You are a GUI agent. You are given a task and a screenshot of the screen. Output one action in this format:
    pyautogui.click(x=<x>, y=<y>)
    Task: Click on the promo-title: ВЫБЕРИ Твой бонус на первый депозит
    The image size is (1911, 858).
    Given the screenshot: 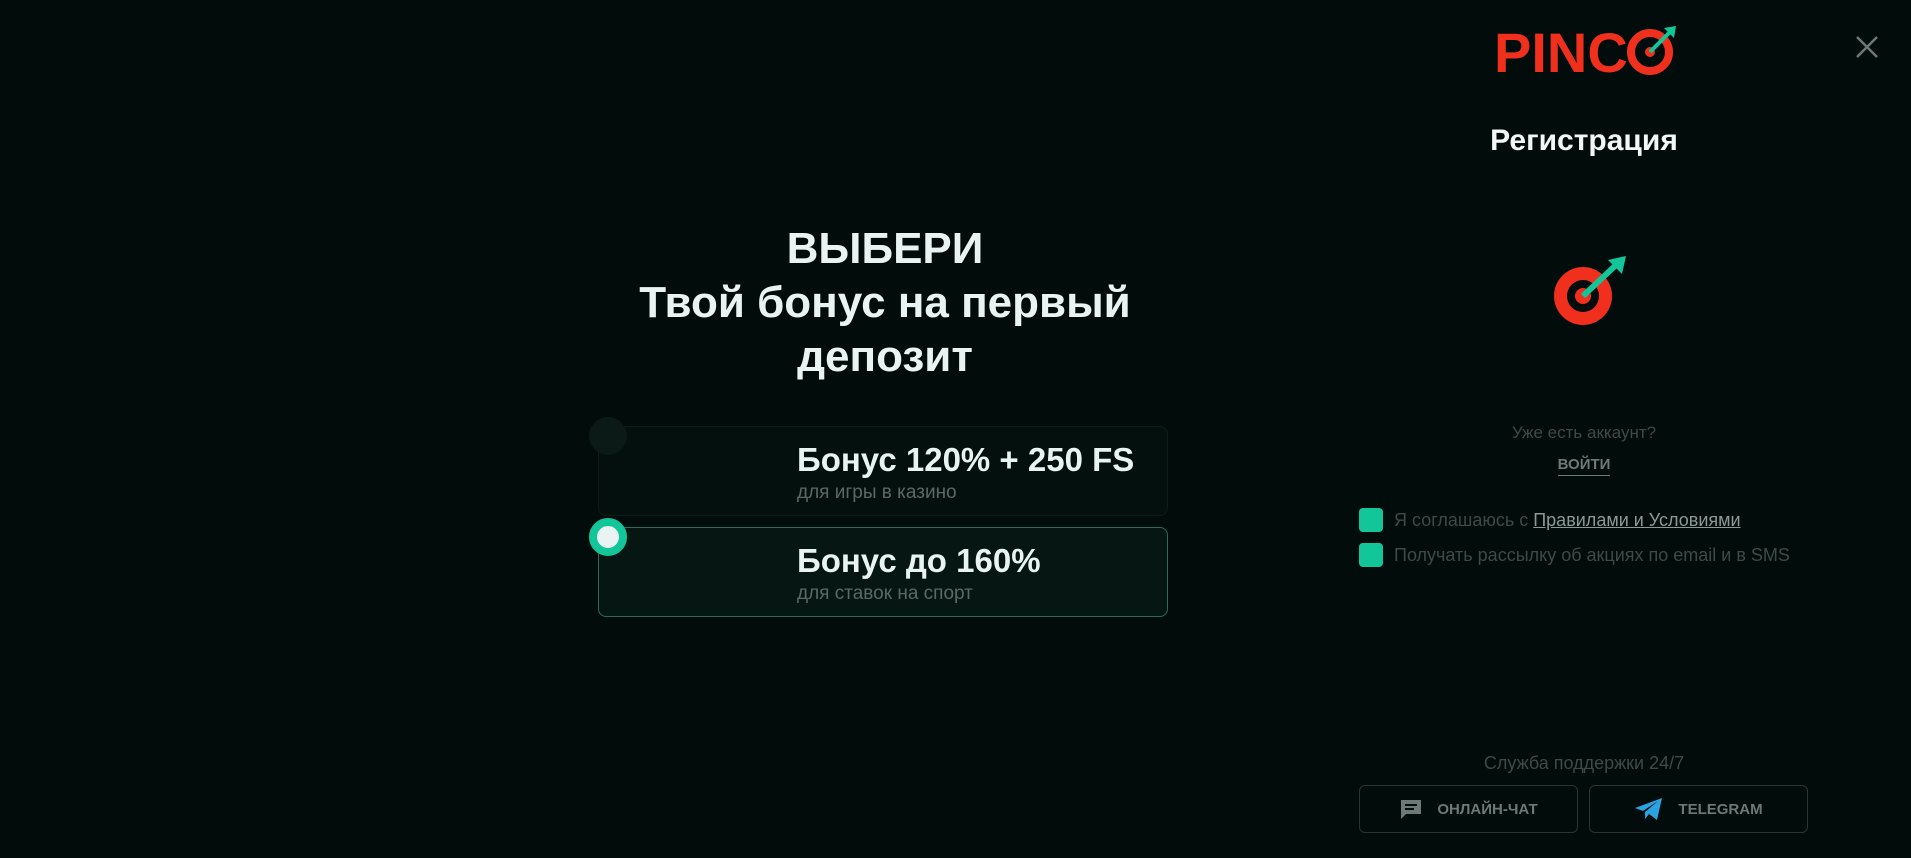 What is the action you would take?
    pyautogui.click(x=885, y=303)
    